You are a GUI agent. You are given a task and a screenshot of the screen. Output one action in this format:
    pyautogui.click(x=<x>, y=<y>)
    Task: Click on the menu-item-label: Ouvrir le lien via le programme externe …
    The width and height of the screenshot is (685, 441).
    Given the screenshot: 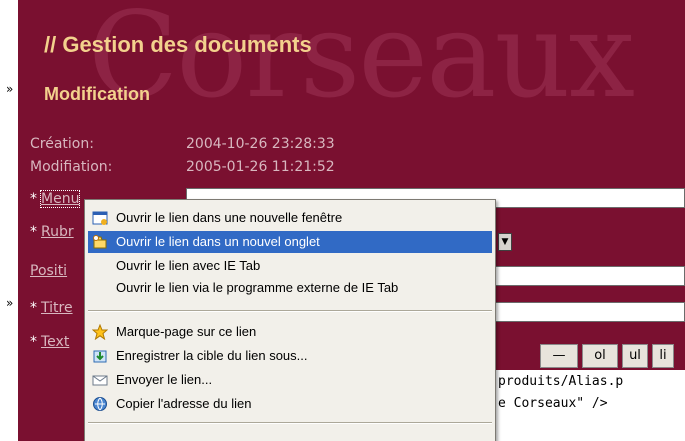 What is the action you would take?
    pyautogui.click(x=257, y=287)
    